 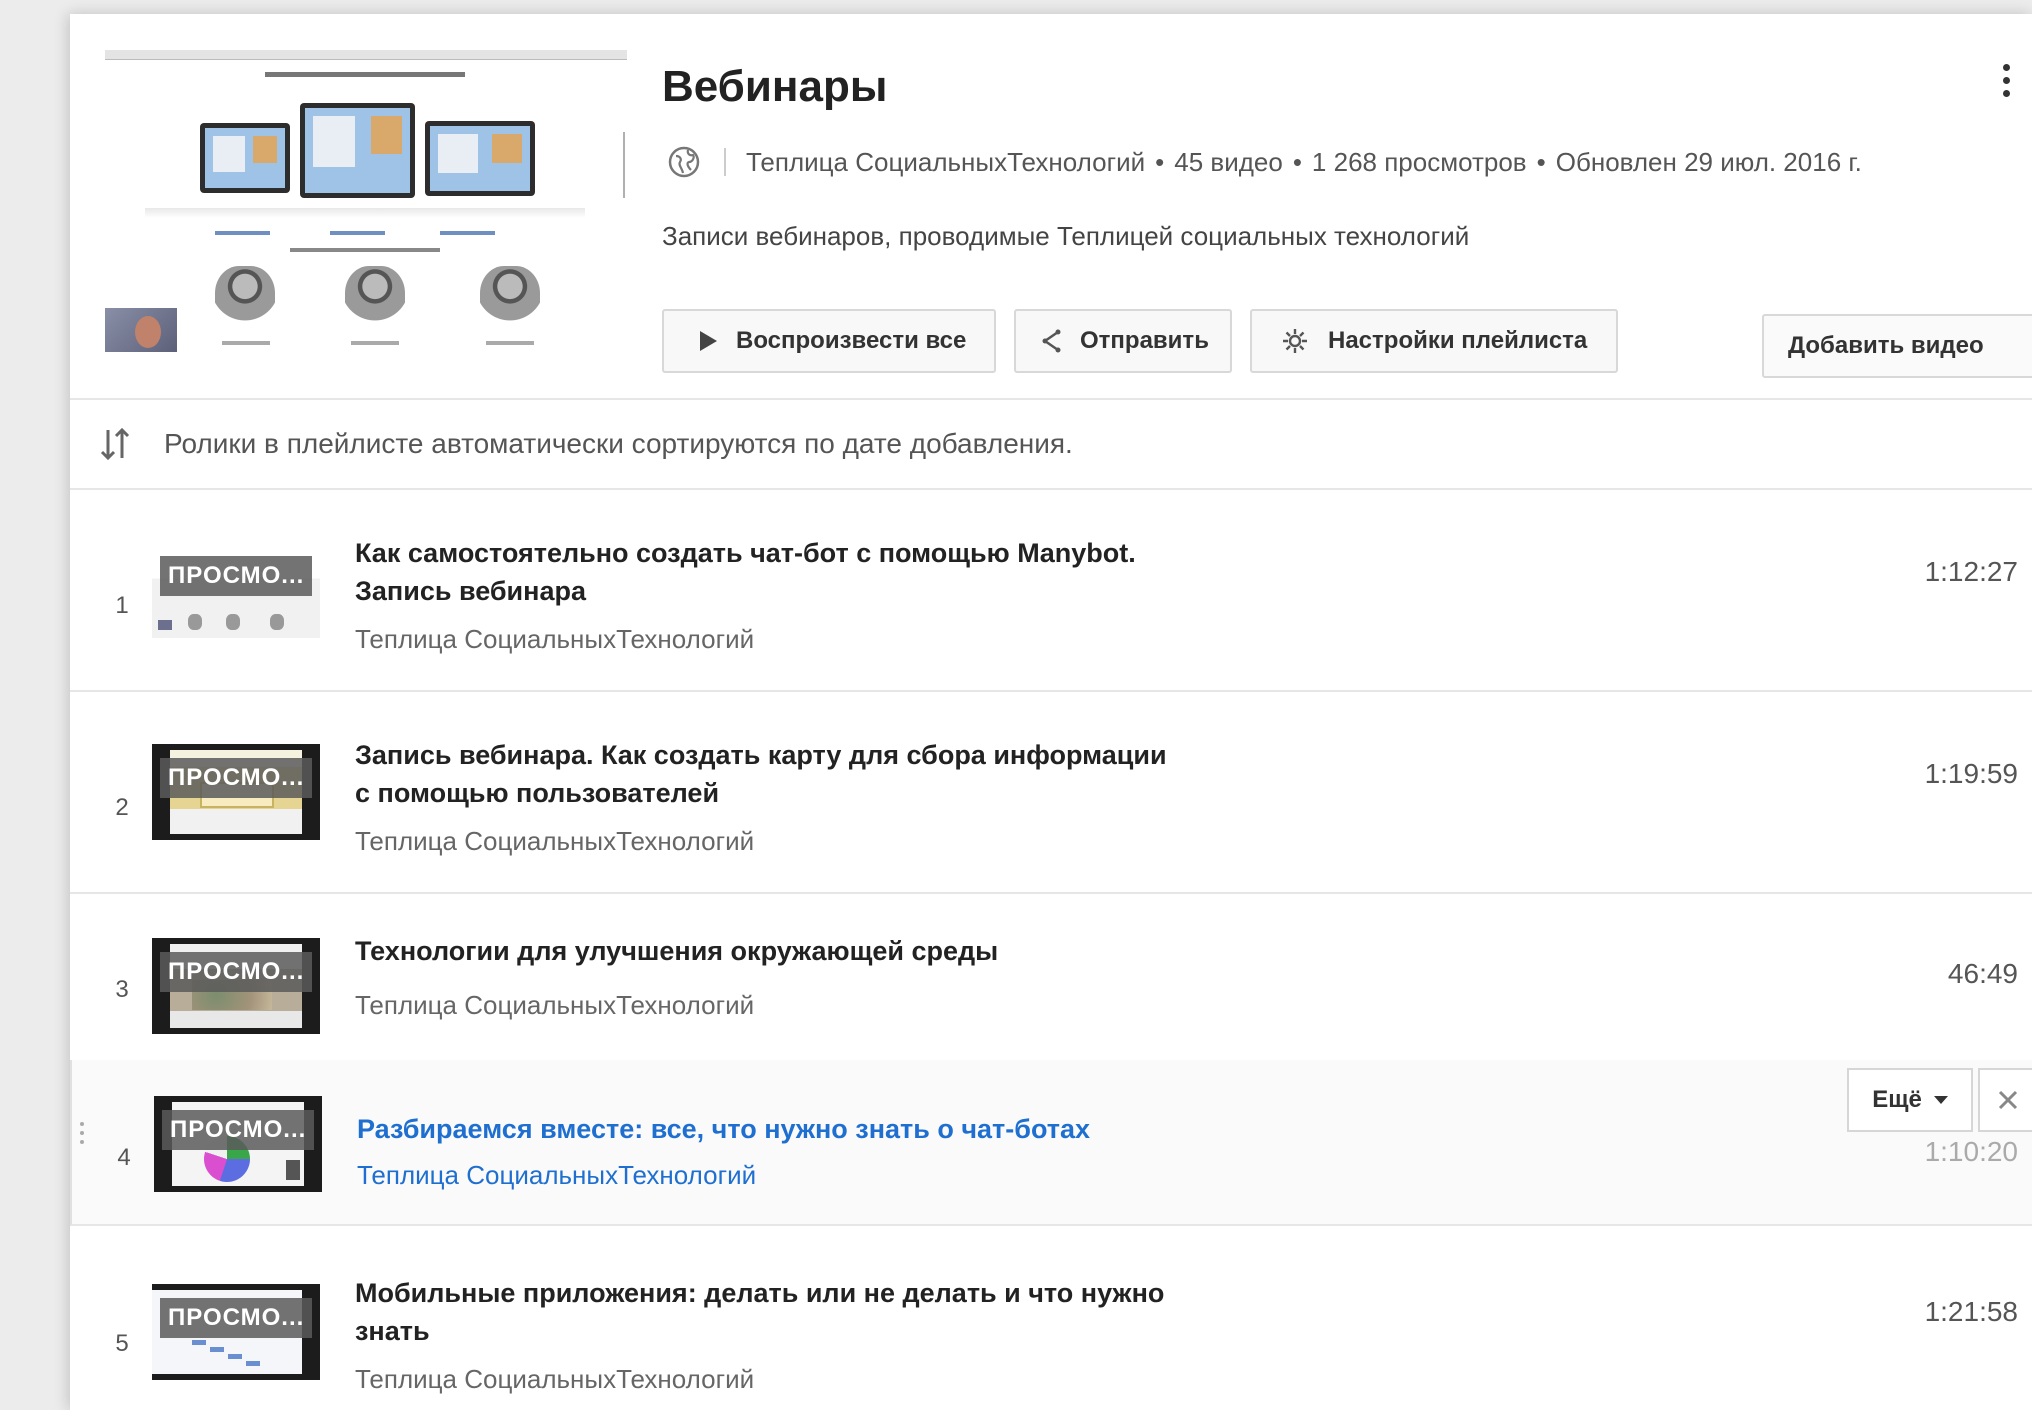 I want to click on play-all-button: Воспроизвести все, so click(x=829, y=341).